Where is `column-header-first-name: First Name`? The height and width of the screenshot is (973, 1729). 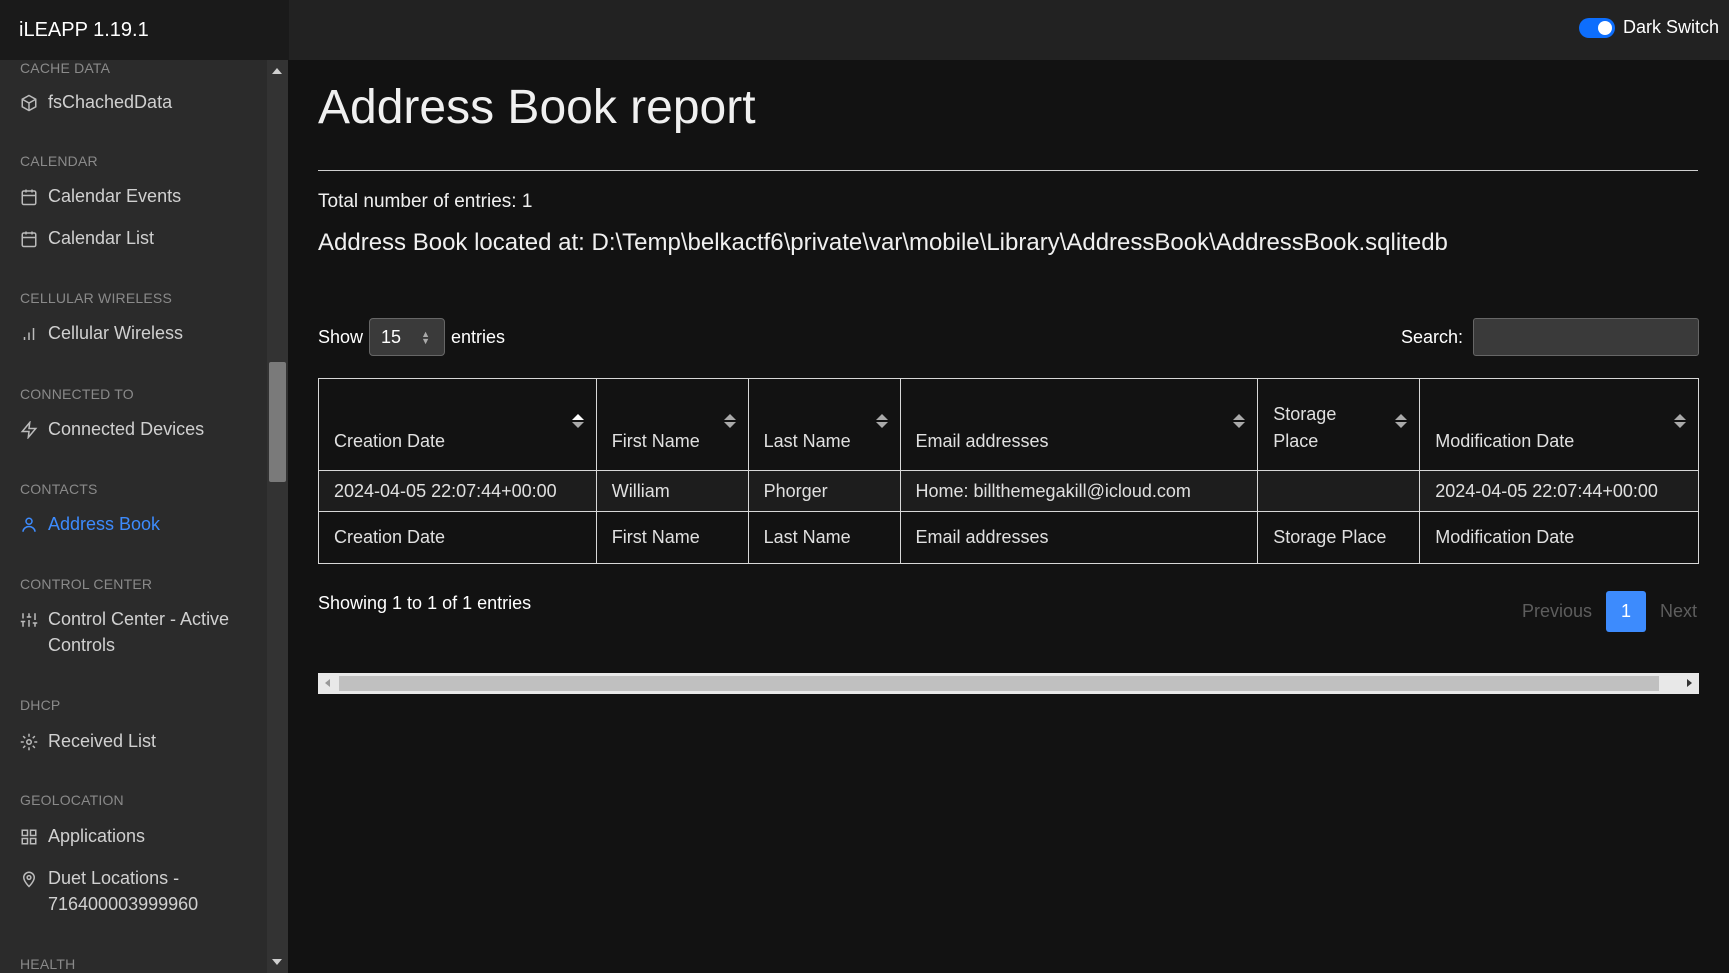
column-header-first-name: First Name is located at coordinates (672, 424).